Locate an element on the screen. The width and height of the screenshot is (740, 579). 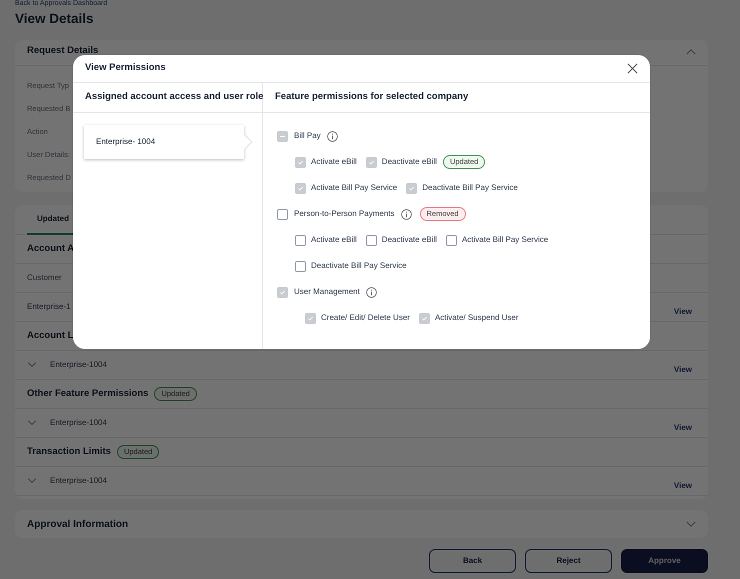
option-label: Create/ Edit/ Delete User is located at coordinates (365, 318).